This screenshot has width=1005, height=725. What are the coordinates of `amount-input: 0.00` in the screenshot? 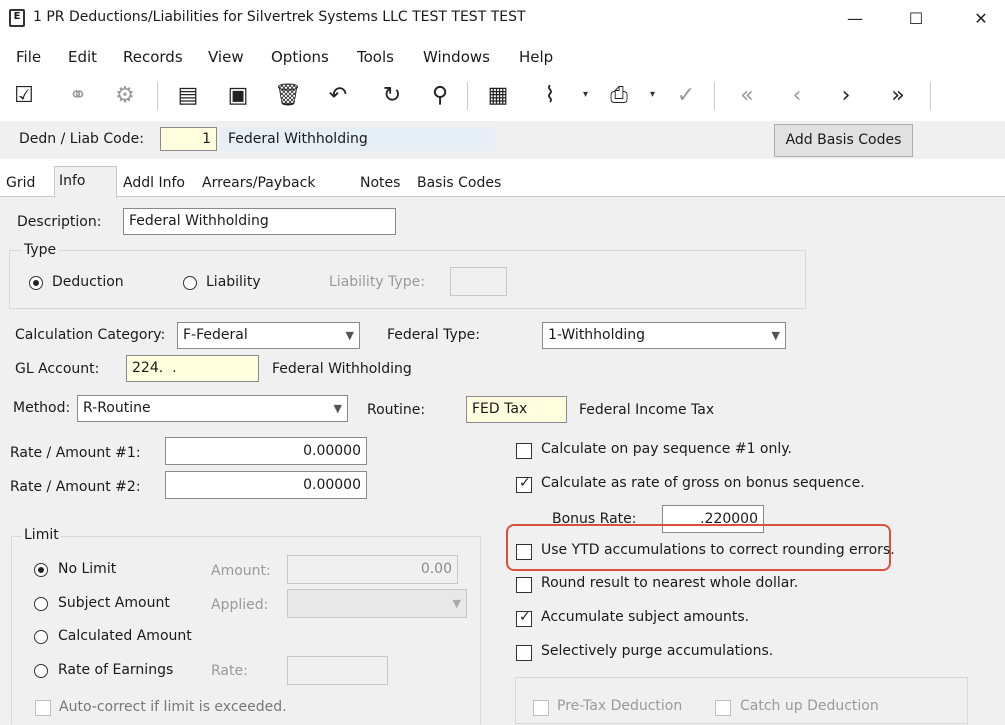 It's located at (372, 569).